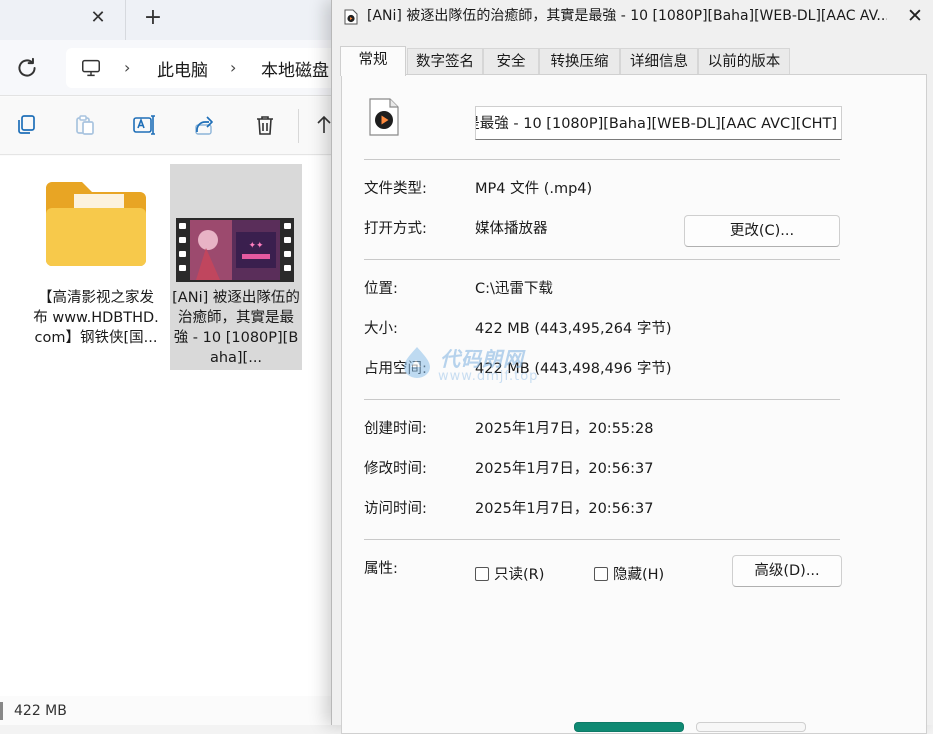 This screenshot has height=734, width=933. What do you see at coordinates (170, 20) in the screenshot?
I see `explorer-tab-bar: ✕ +` at bounding box center [170, 20].